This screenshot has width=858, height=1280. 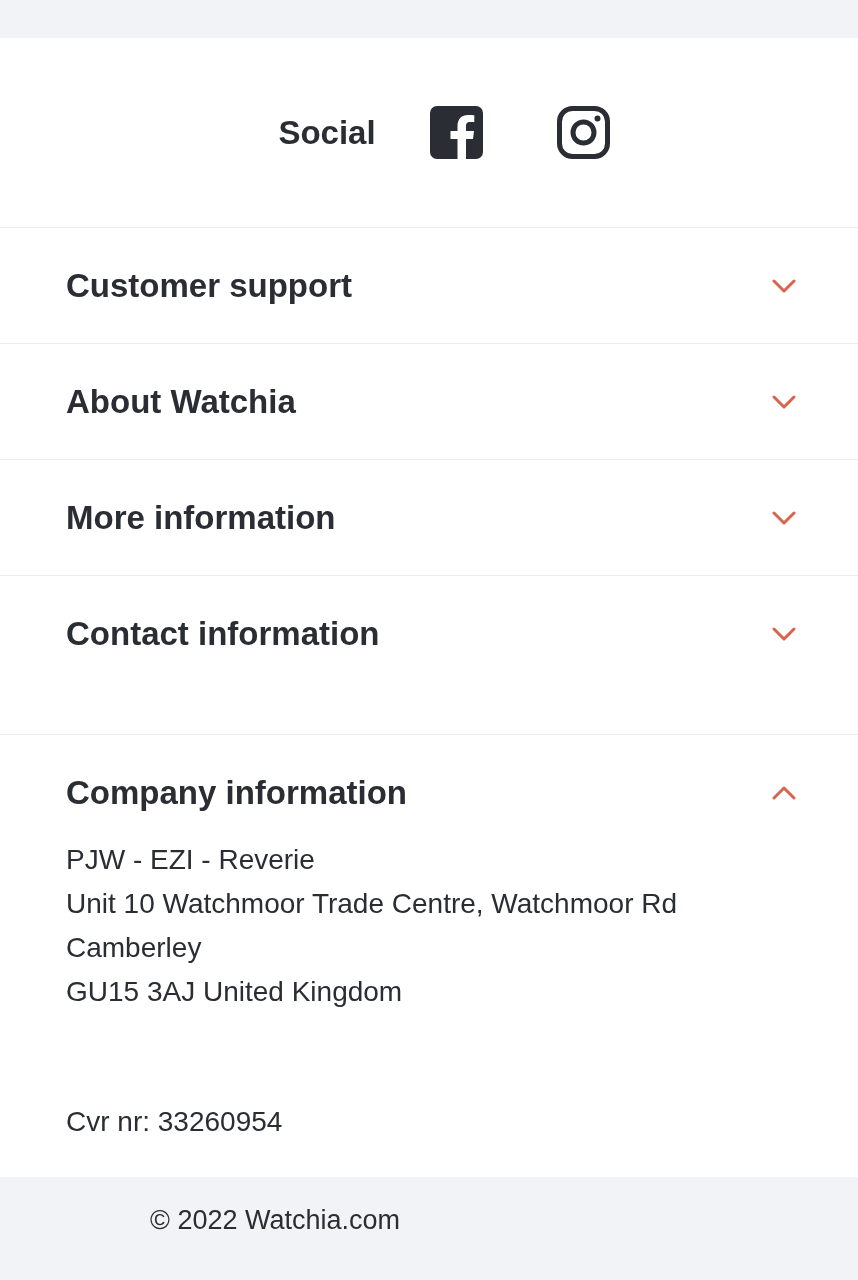 I want to click on address-line: Unit 10 Watchmoor Trade Centre, Watchmoor Rd, so click(x=372, y=904).